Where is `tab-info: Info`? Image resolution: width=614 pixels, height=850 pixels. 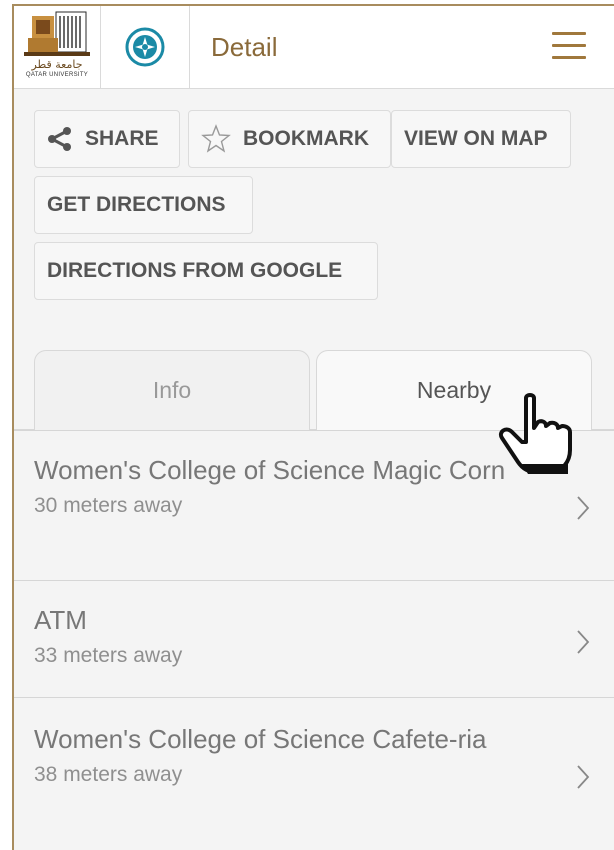 tab-info: Info is located at coordinates (172, 390).